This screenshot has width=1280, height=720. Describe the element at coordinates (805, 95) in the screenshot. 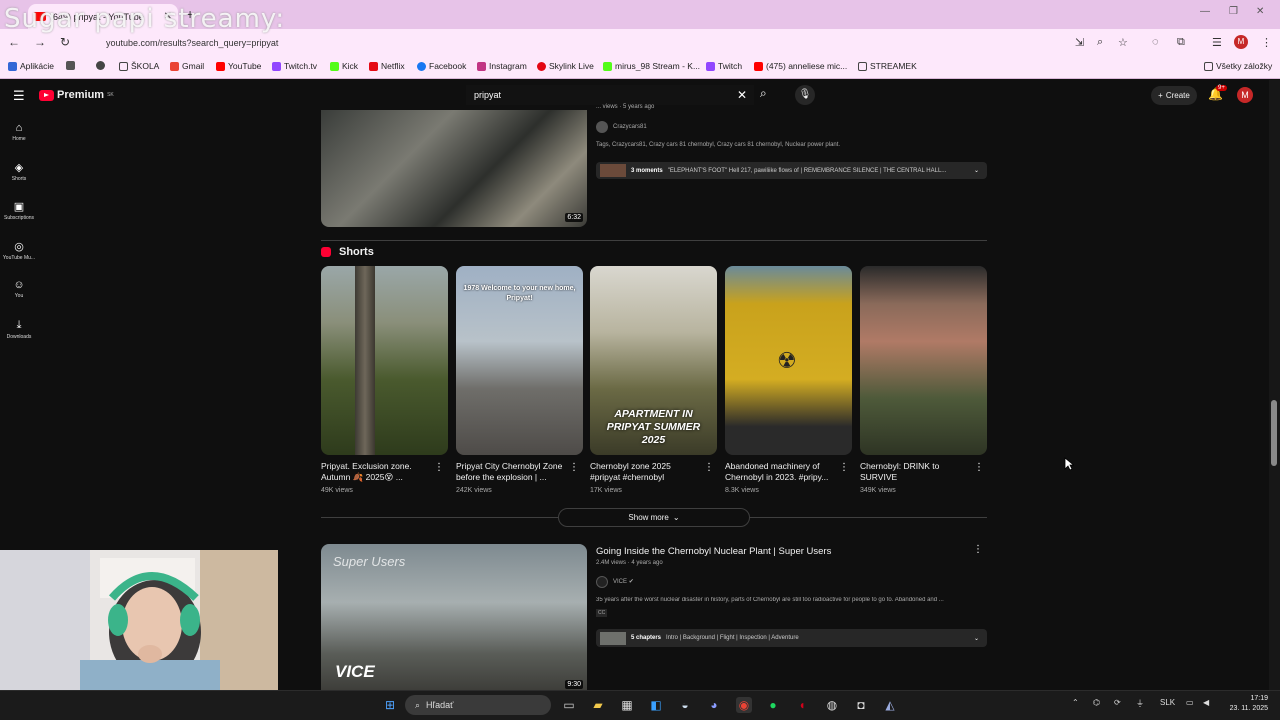

I see `microphone-icon: 🎙` at that location.